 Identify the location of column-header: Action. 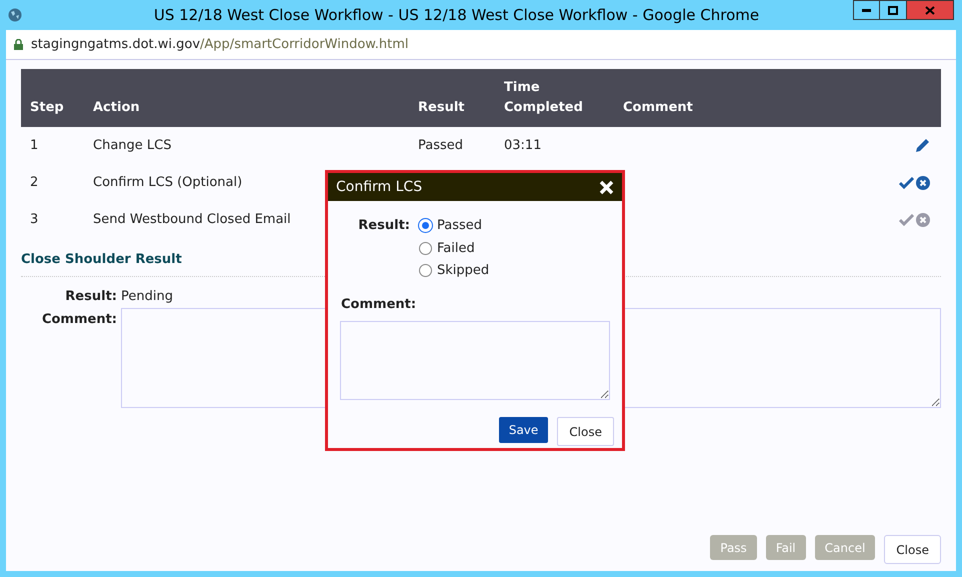
(116, 107).